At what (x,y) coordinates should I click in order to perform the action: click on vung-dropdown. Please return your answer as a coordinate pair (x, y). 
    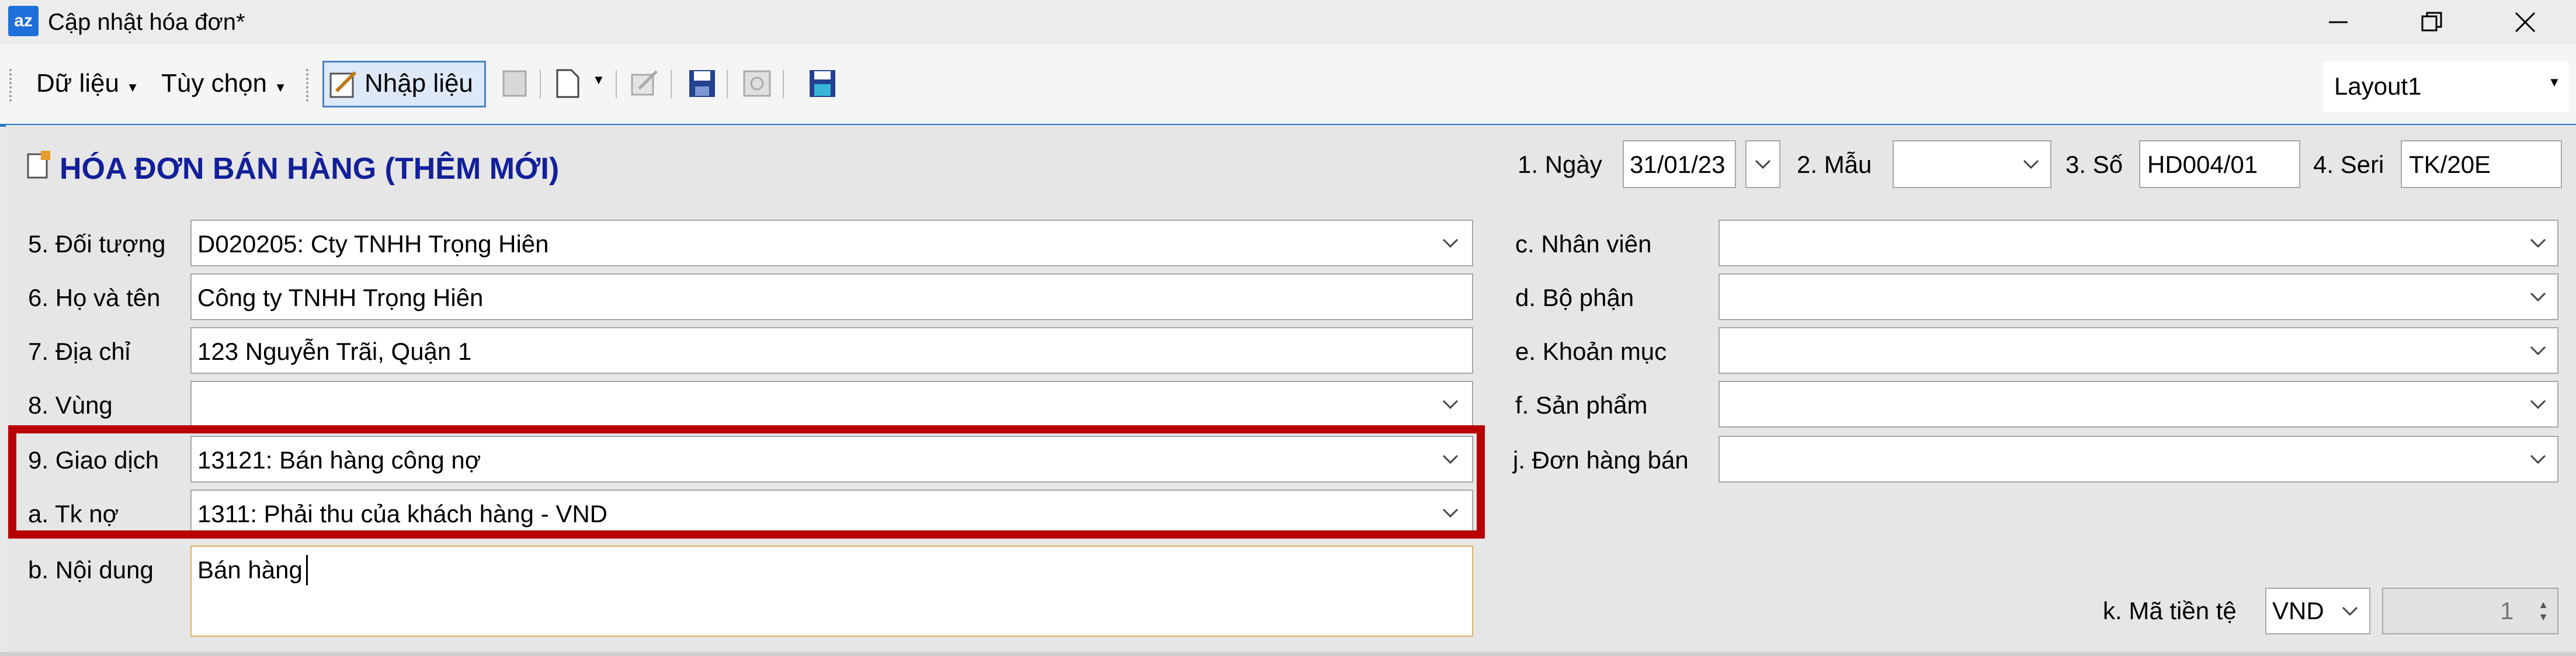
    Looking at the image, I should click on (832, 404).